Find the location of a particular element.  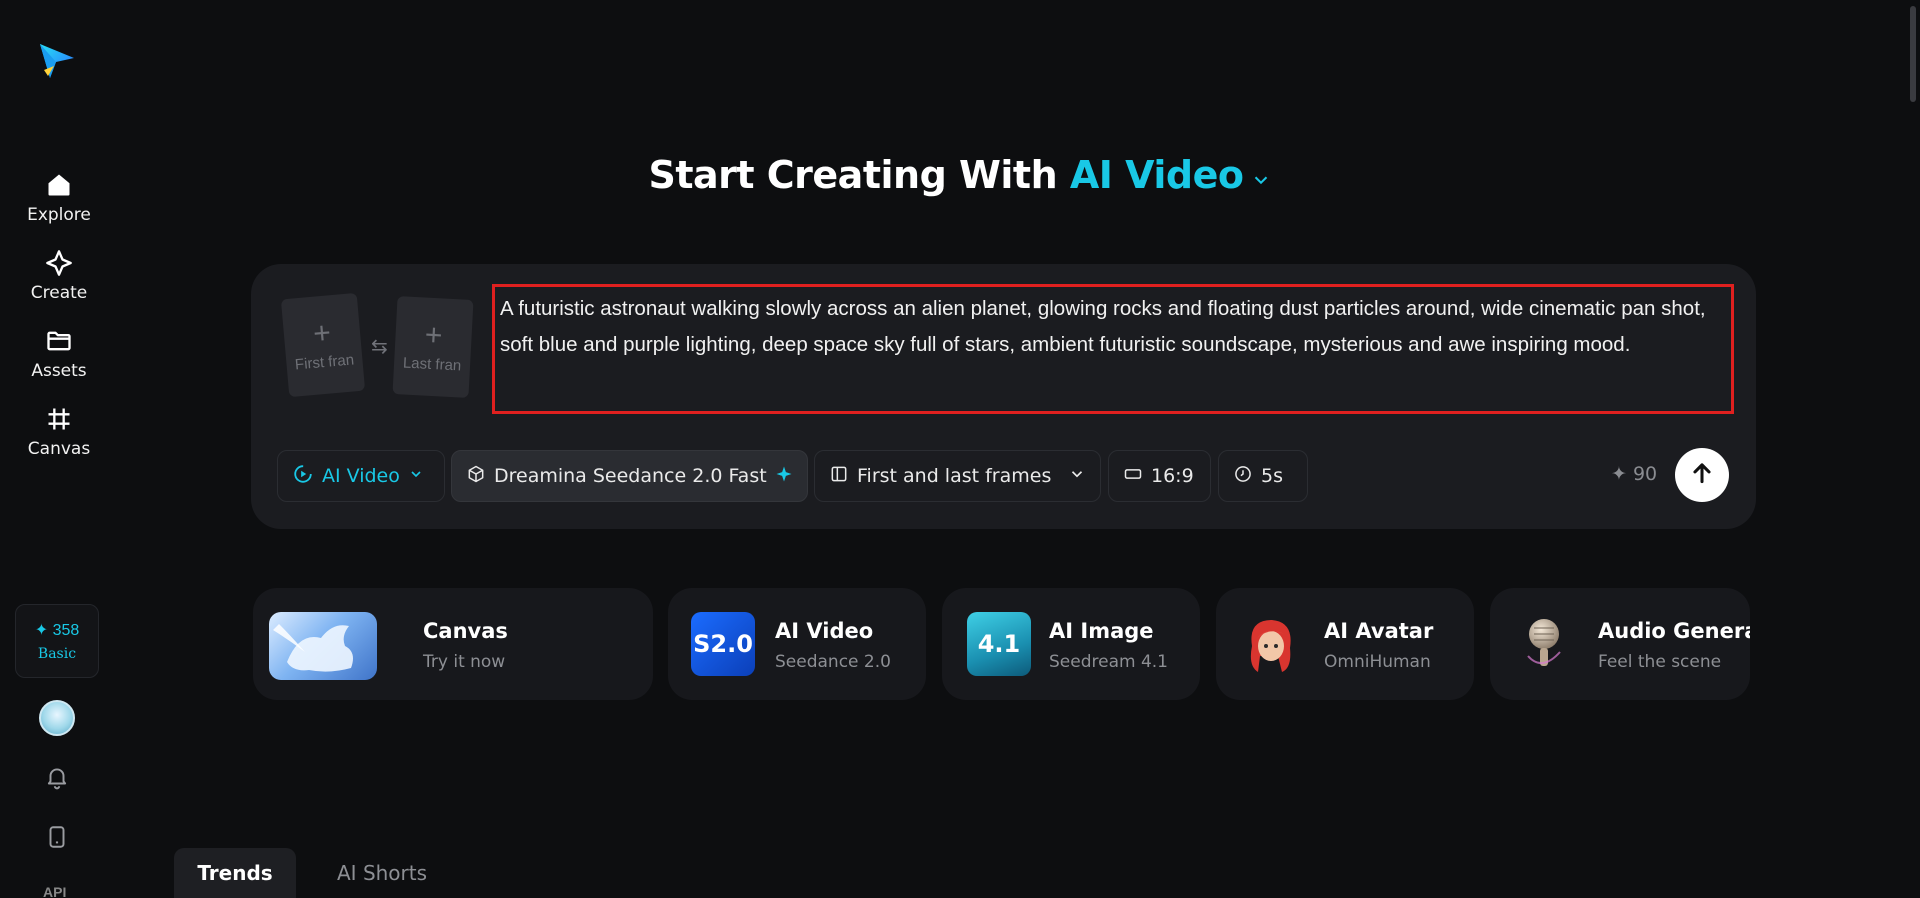

swap-icon: ⇆ is located at coordinates (379, 346).